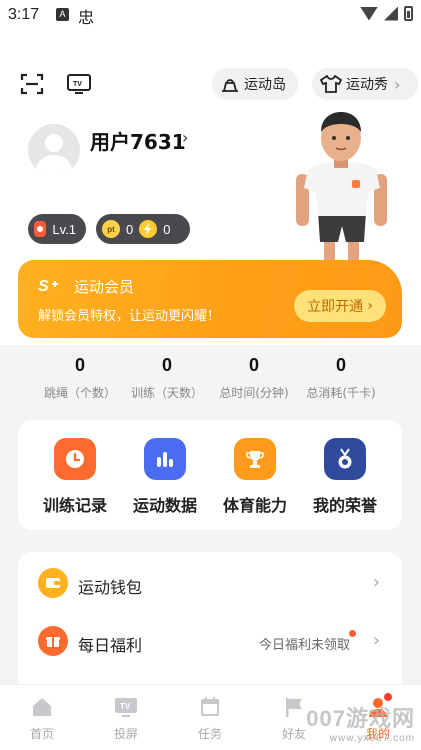 The width and height of the screenshot is (421, 750). I want to click on gift-icon, so click(53, 641).